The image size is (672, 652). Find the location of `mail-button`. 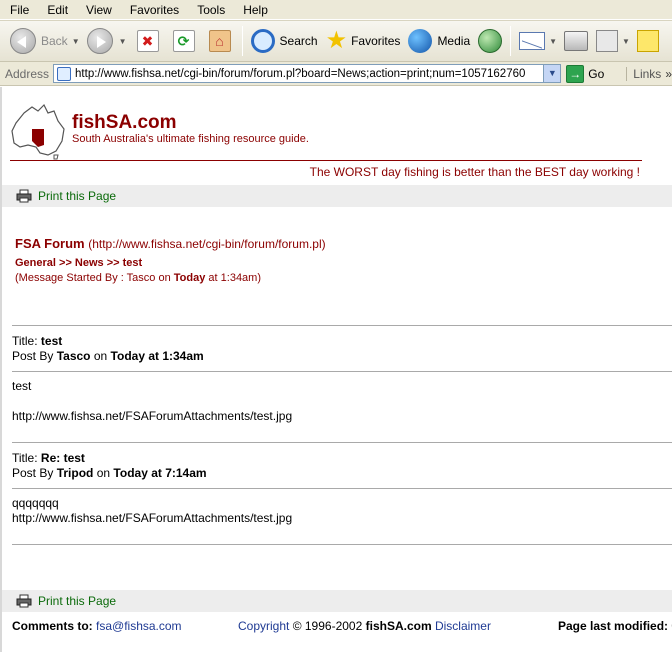

mail-button is located at coordinates (532, 41).